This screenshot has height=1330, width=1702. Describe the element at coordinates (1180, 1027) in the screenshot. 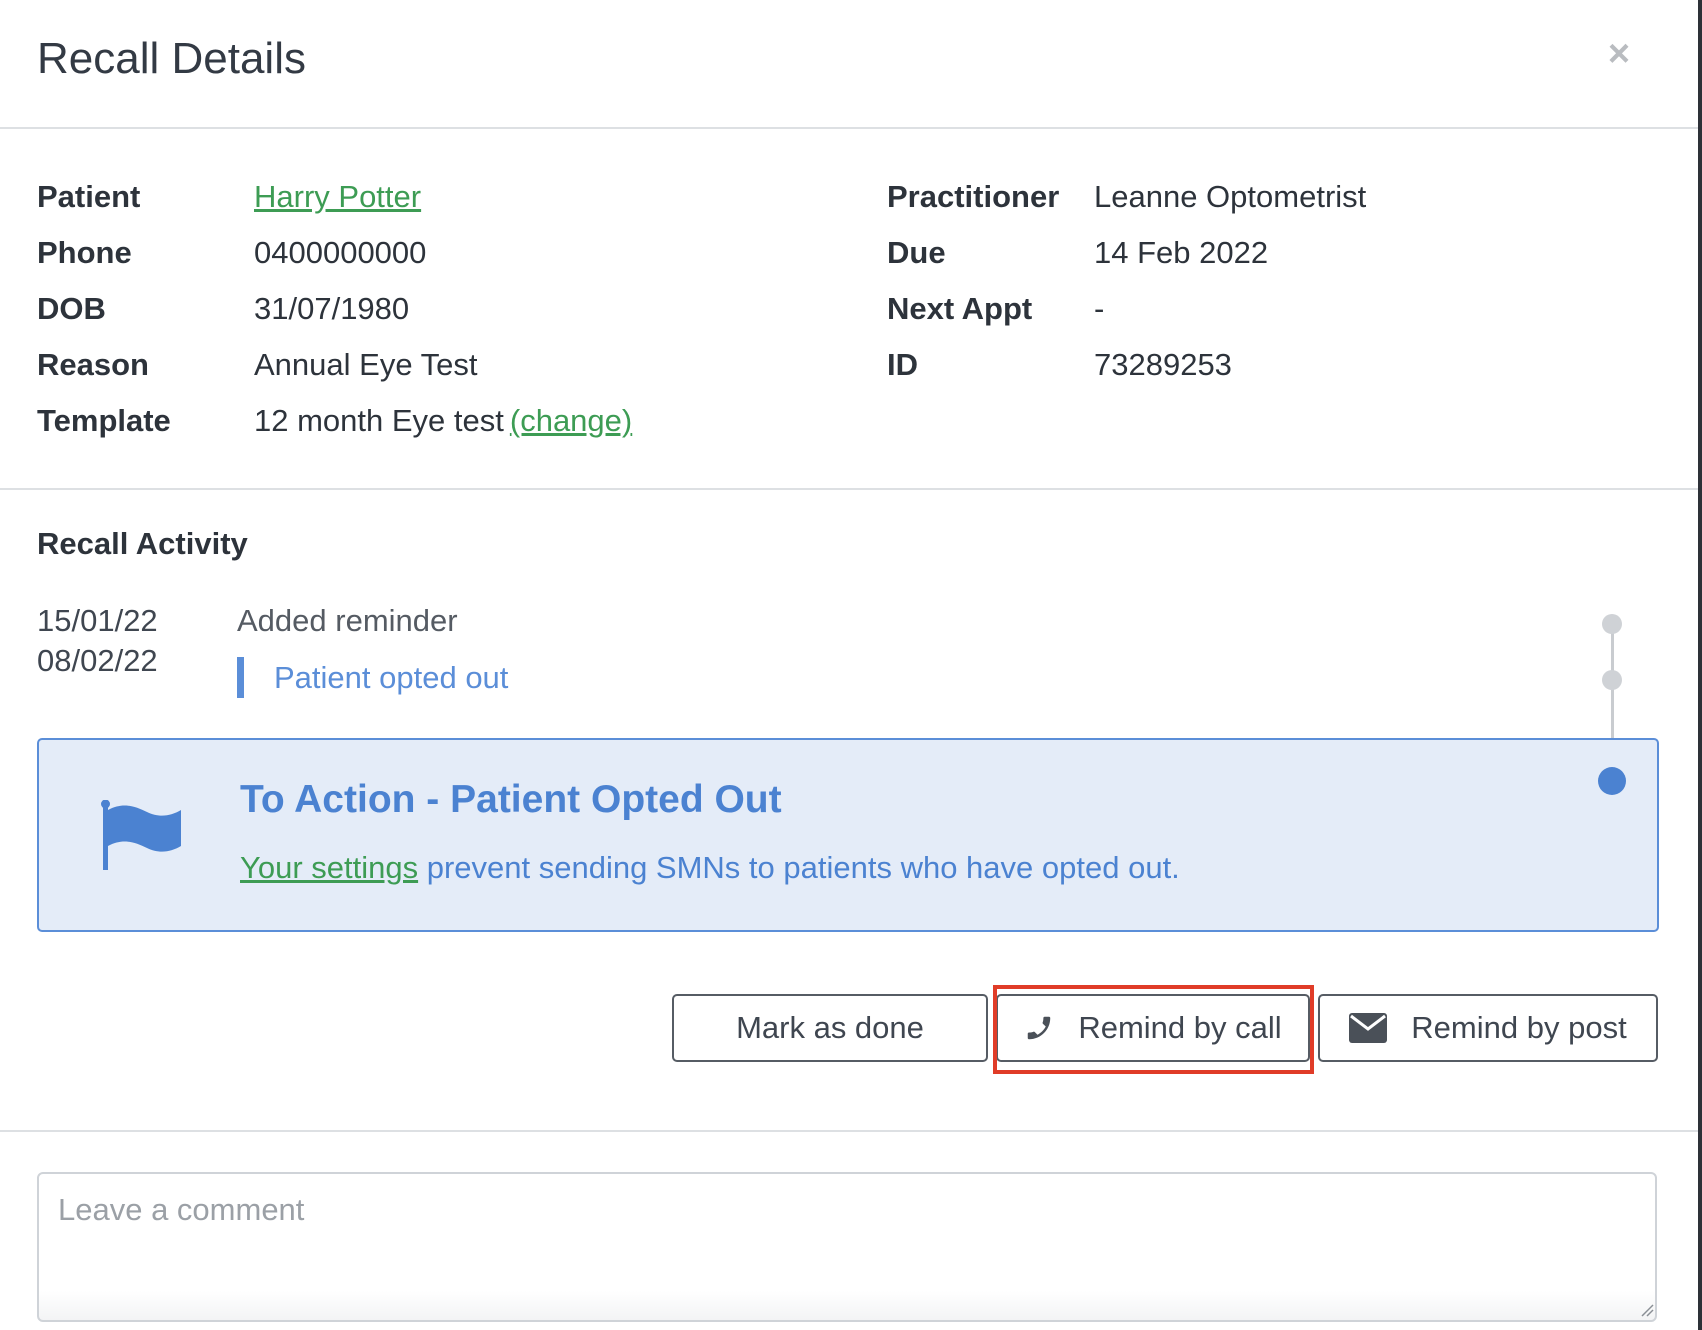

I see `remind-by-call-label: Remind by call` at that location.